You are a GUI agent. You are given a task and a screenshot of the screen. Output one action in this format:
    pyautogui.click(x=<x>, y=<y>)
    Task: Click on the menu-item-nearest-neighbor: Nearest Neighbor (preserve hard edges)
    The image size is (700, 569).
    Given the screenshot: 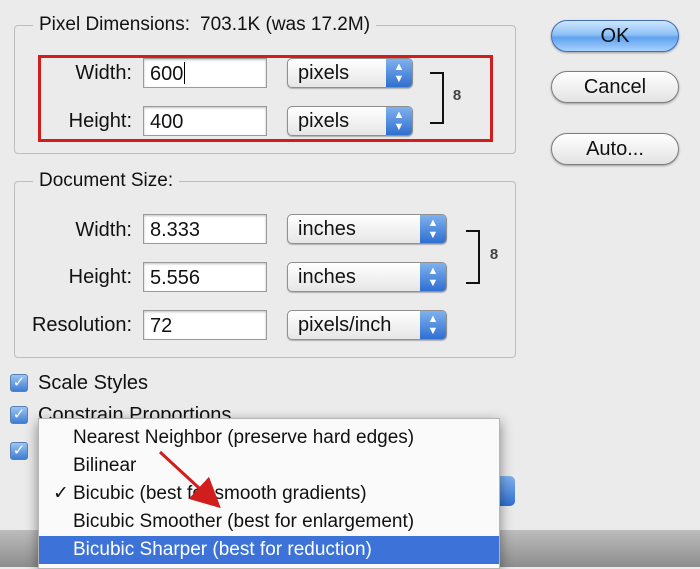 What is the action you would take?
    pyautogui.click(x=269, y=438)
    